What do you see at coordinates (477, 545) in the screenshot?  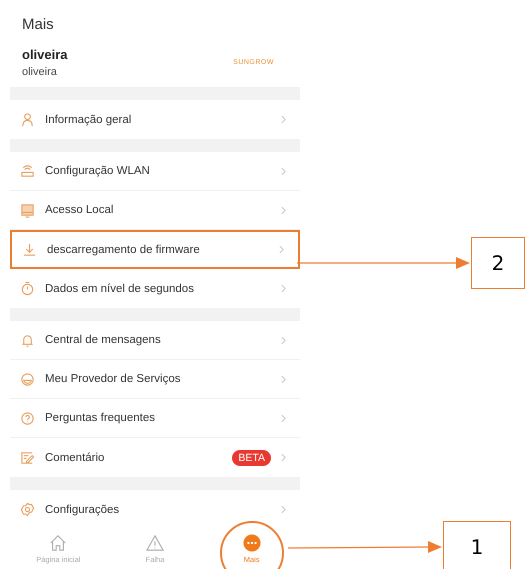 I see `callout-label: 1` at bounding box center [477, 545].